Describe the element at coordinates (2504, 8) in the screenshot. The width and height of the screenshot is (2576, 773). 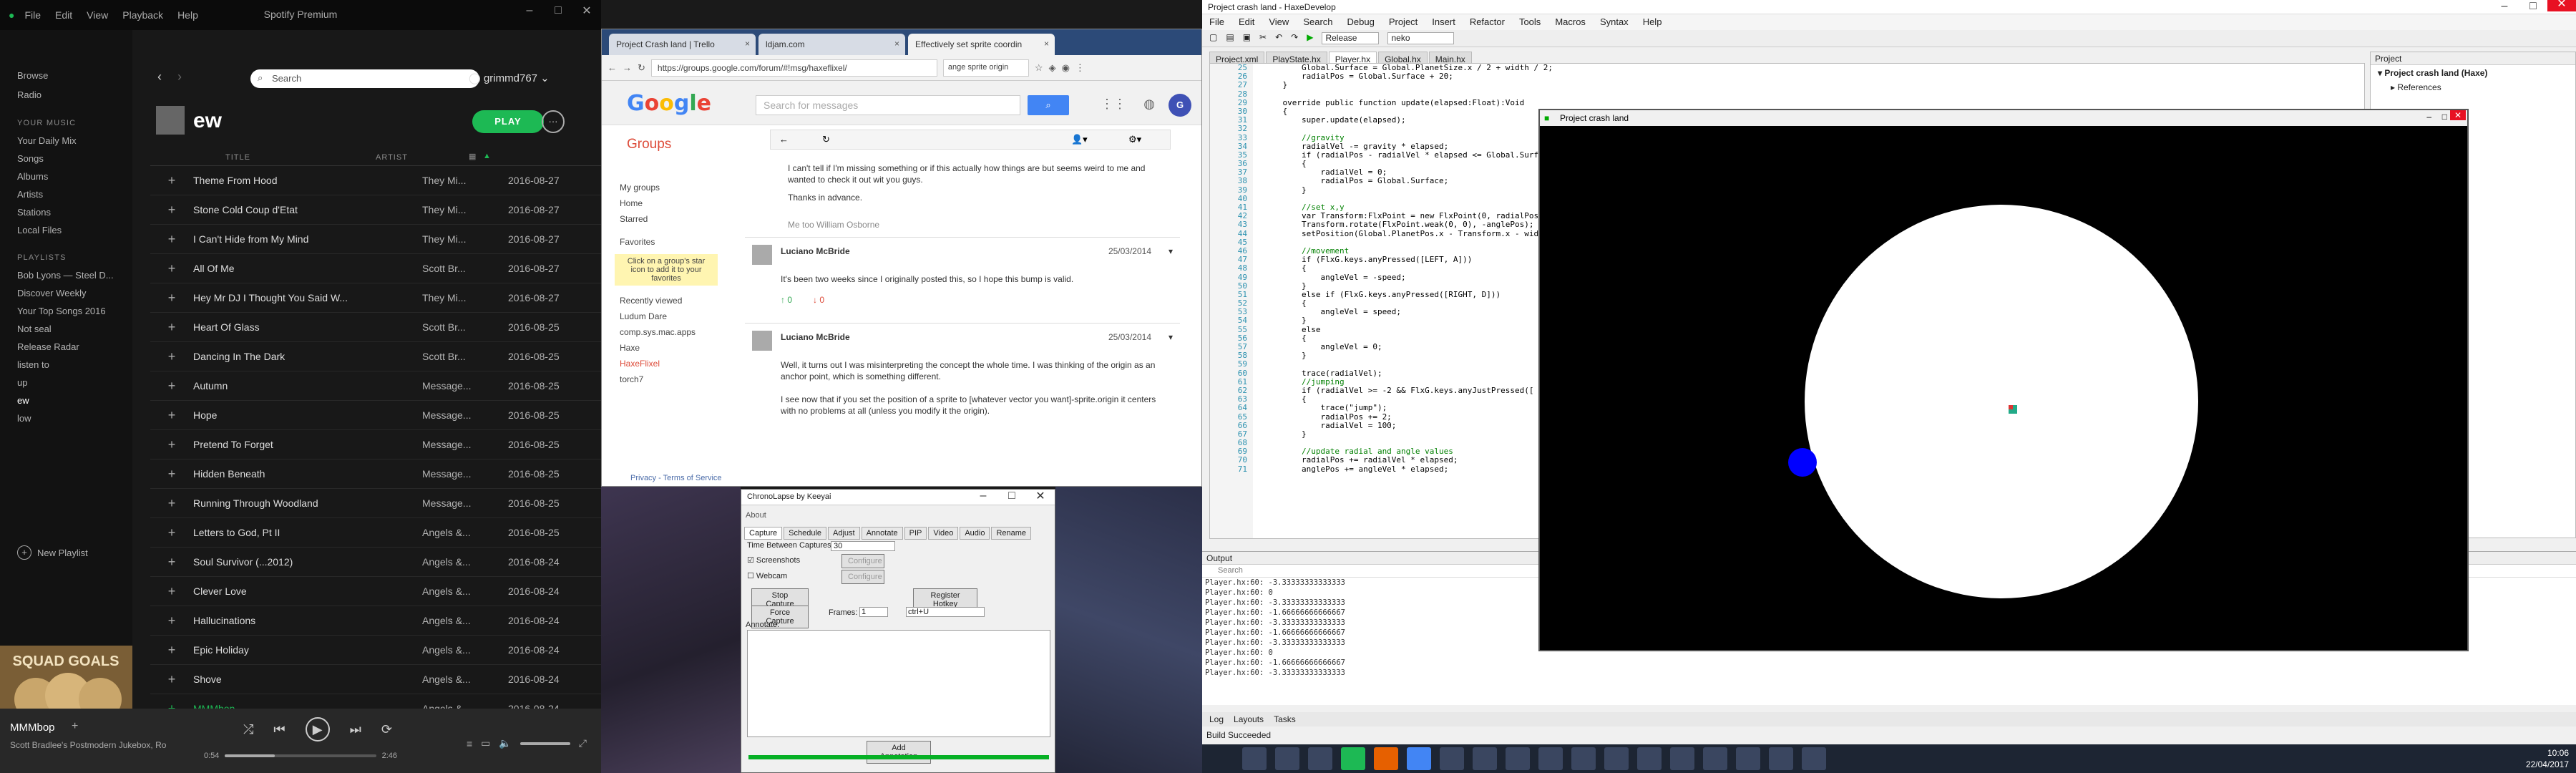
I see `minimize-icon: –` at that location.